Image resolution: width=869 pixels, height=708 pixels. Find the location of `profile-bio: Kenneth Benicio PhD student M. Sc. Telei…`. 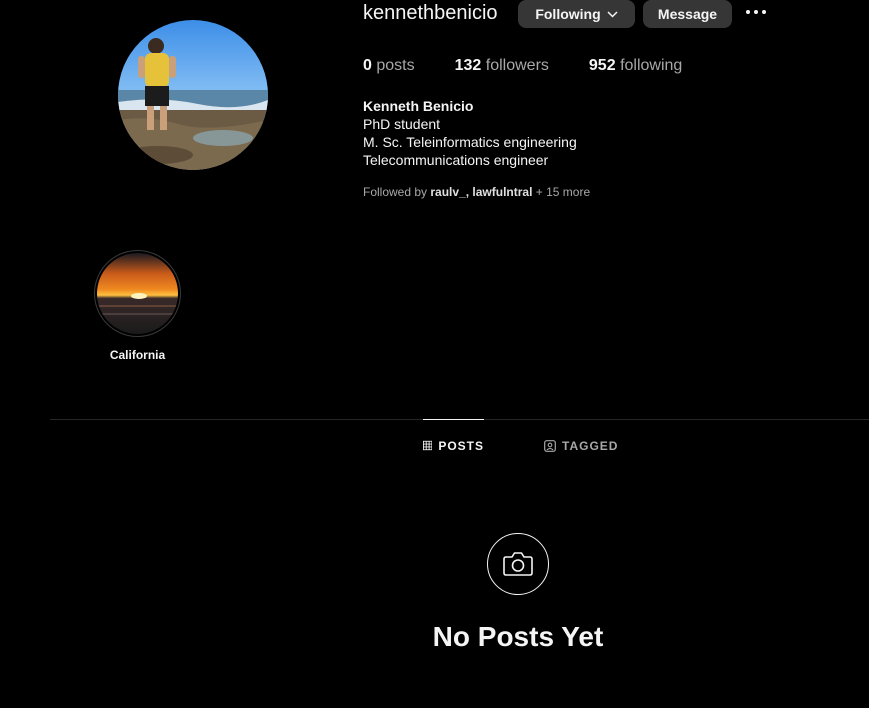

profile-bio: Kenneth Benicio PhD student M. Sc. Telei… is located at coordinates (470, 133).